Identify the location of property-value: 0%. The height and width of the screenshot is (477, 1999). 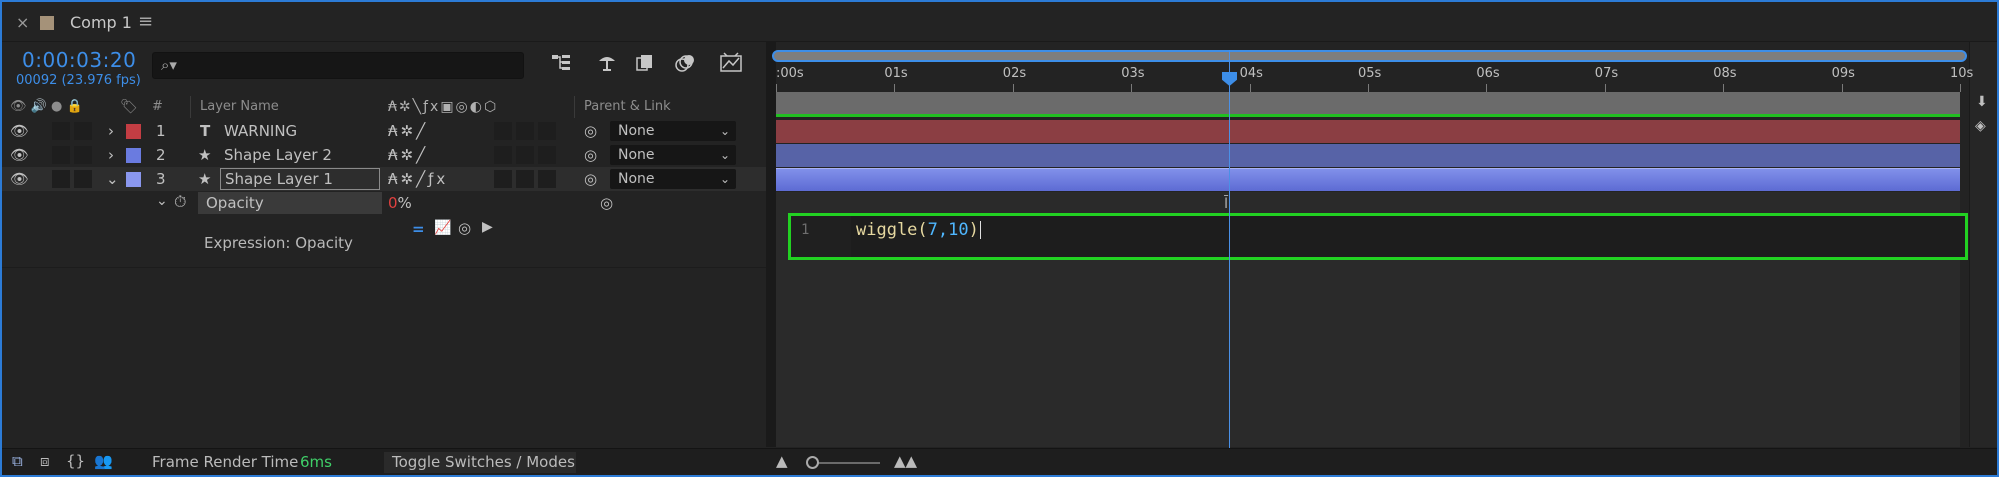
(400, 203).